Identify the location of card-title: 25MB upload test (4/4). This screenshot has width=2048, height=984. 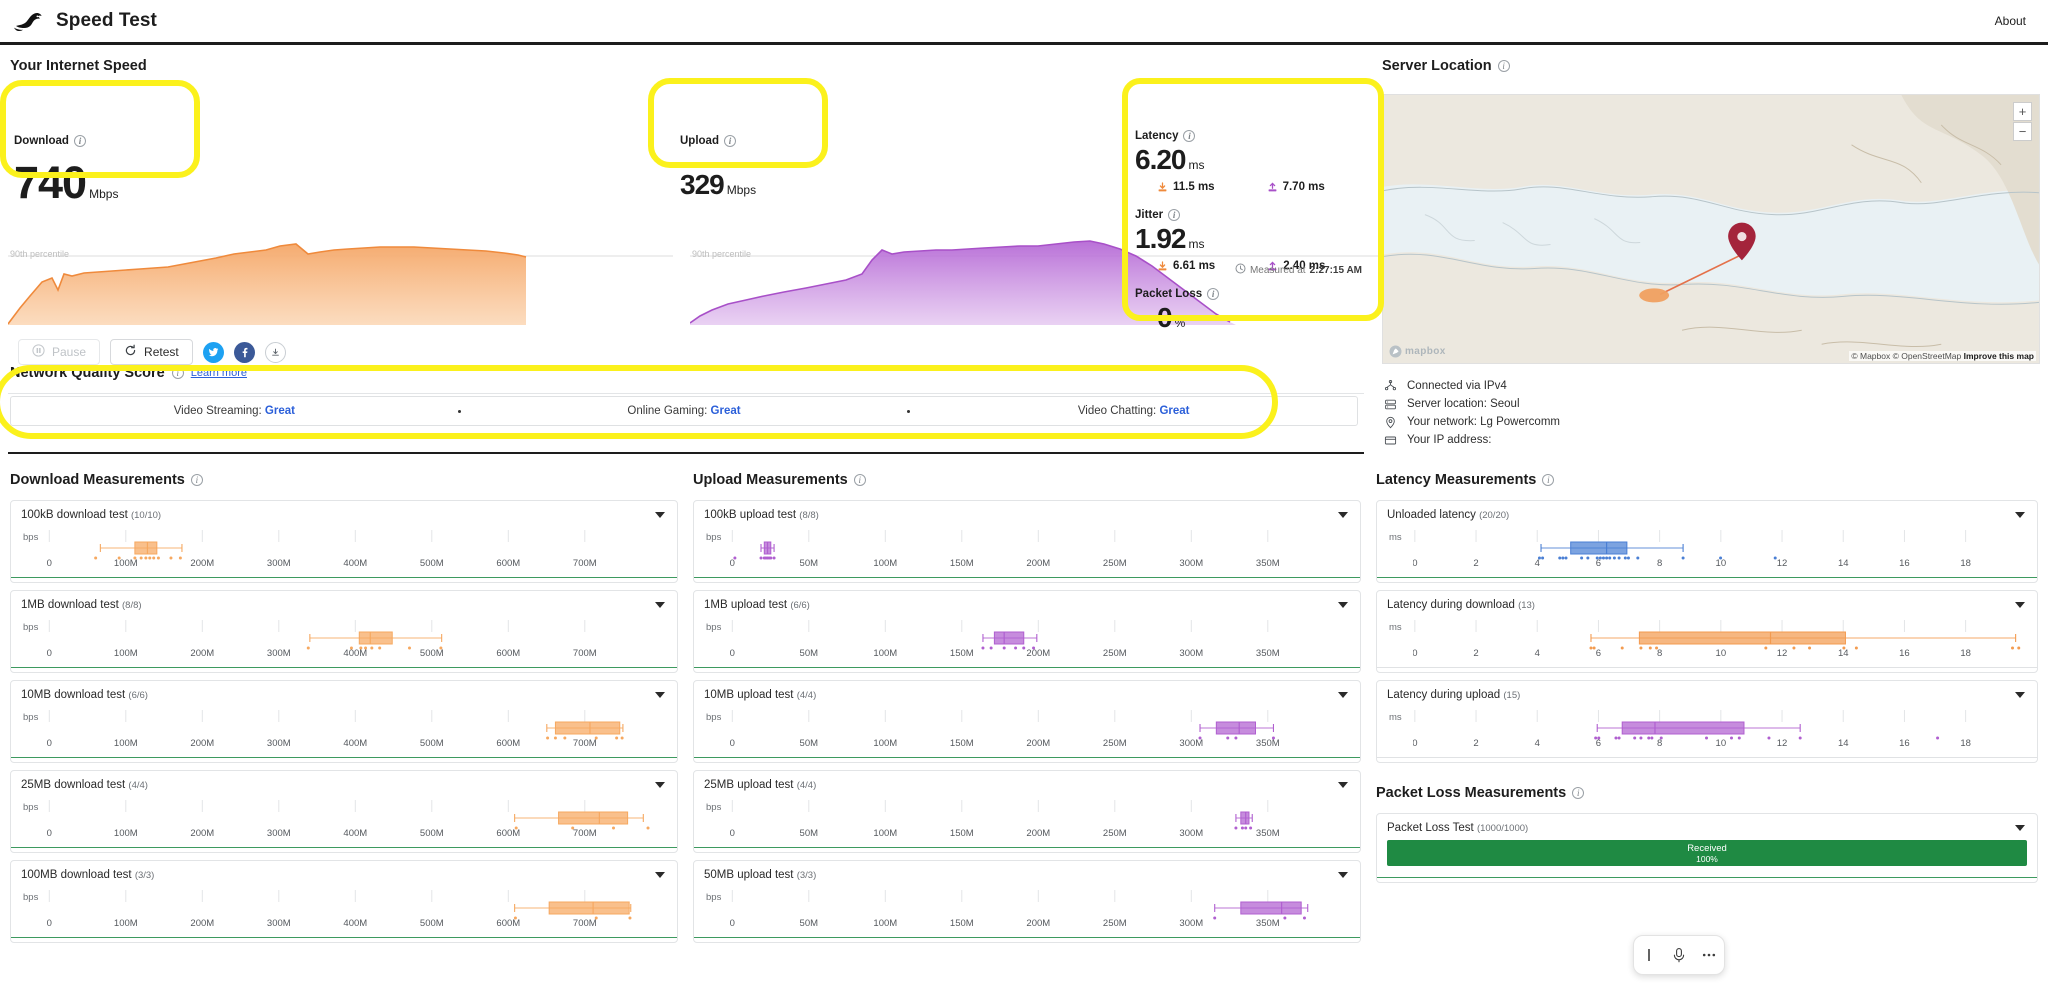
(1027, 785).